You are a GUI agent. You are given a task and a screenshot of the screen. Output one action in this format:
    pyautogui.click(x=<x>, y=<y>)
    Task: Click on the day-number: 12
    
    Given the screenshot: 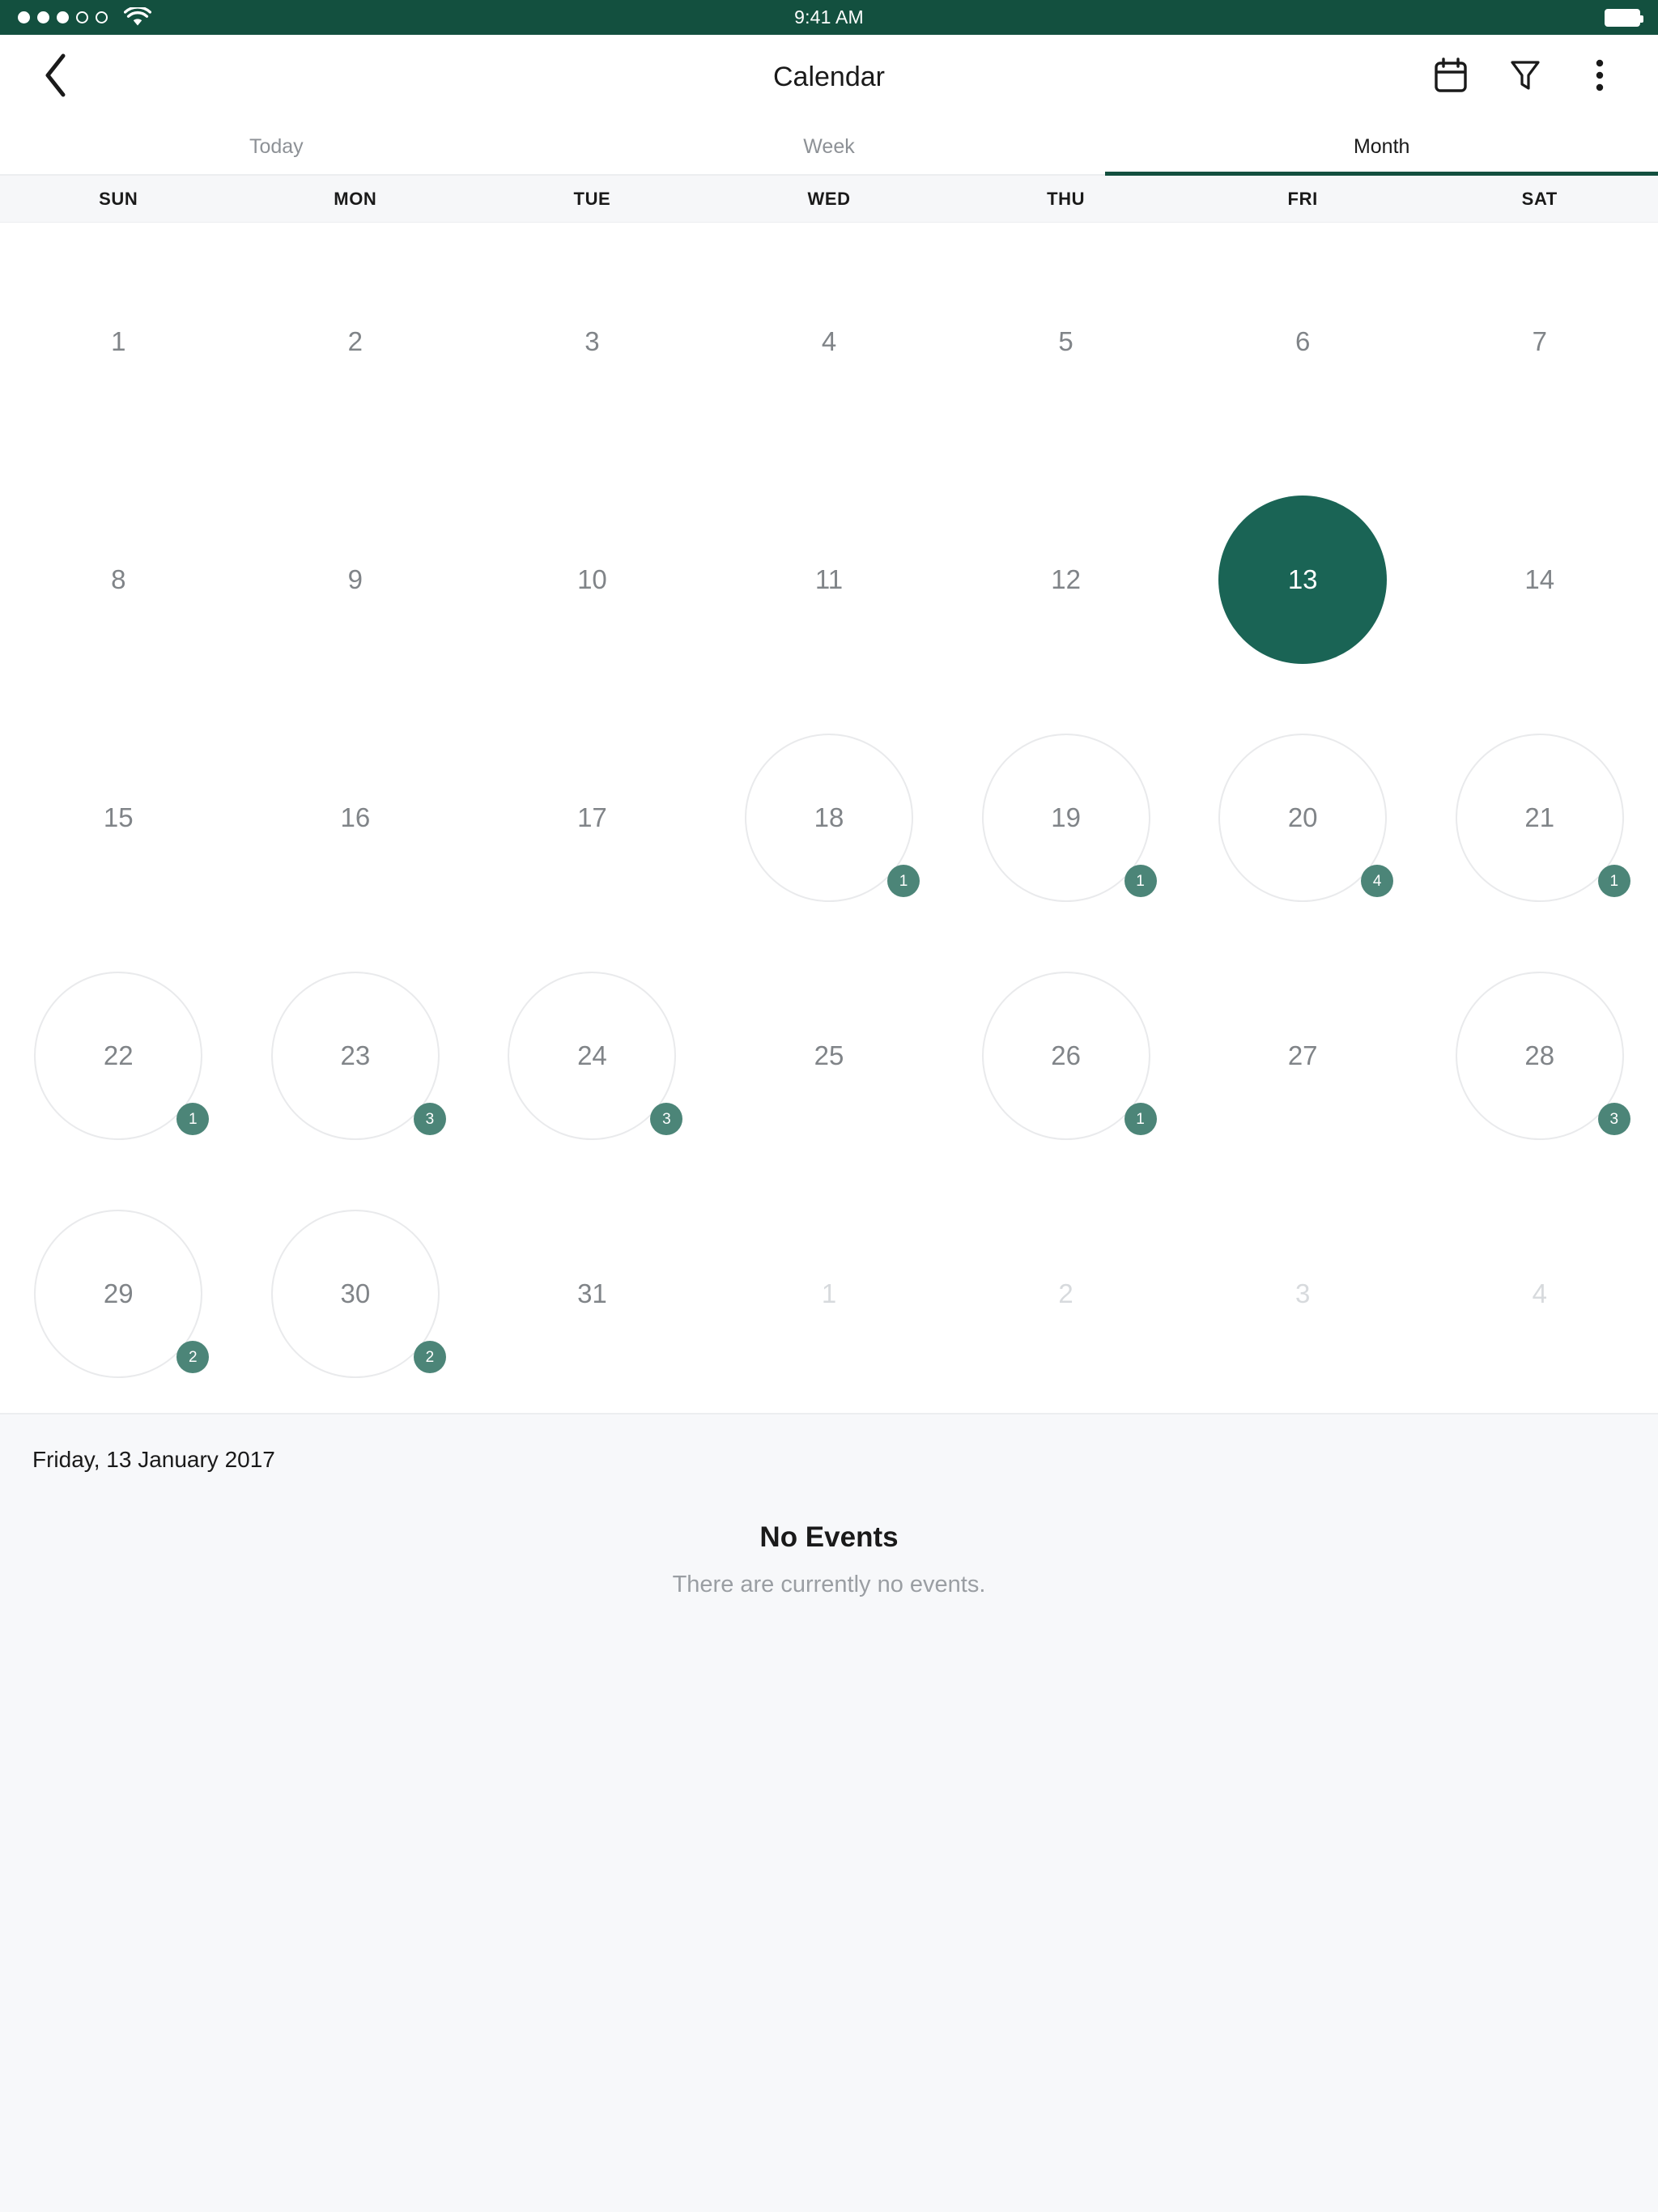 What is the action you would take?
    pyautogui.click(x=1066, y=579)
    